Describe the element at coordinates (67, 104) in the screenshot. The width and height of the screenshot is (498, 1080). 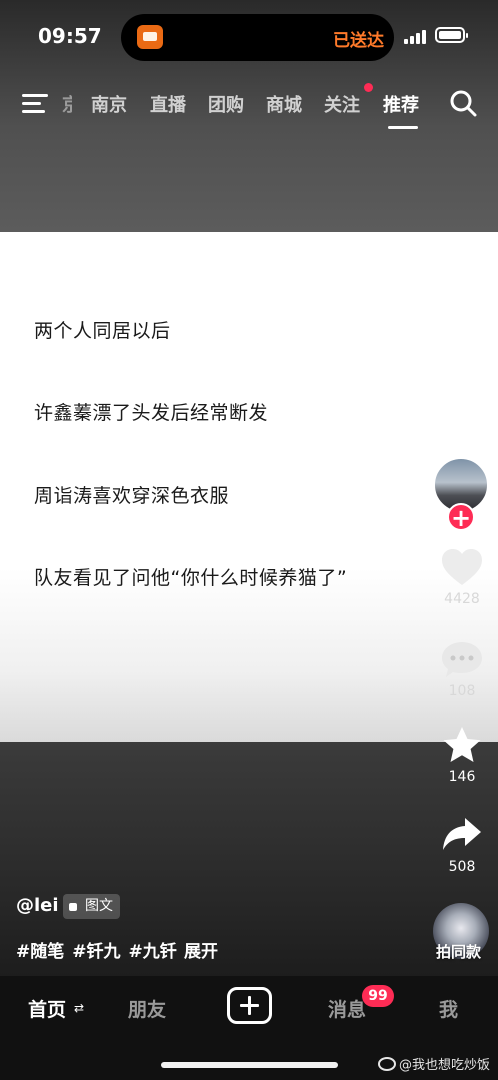
I see `tab-nearby-cut: 京` at that location.